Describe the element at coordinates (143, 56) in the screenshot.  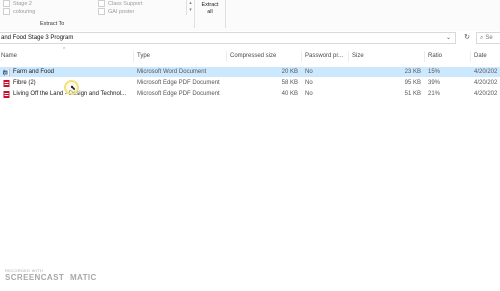
I see `column-type: Type` at that location.